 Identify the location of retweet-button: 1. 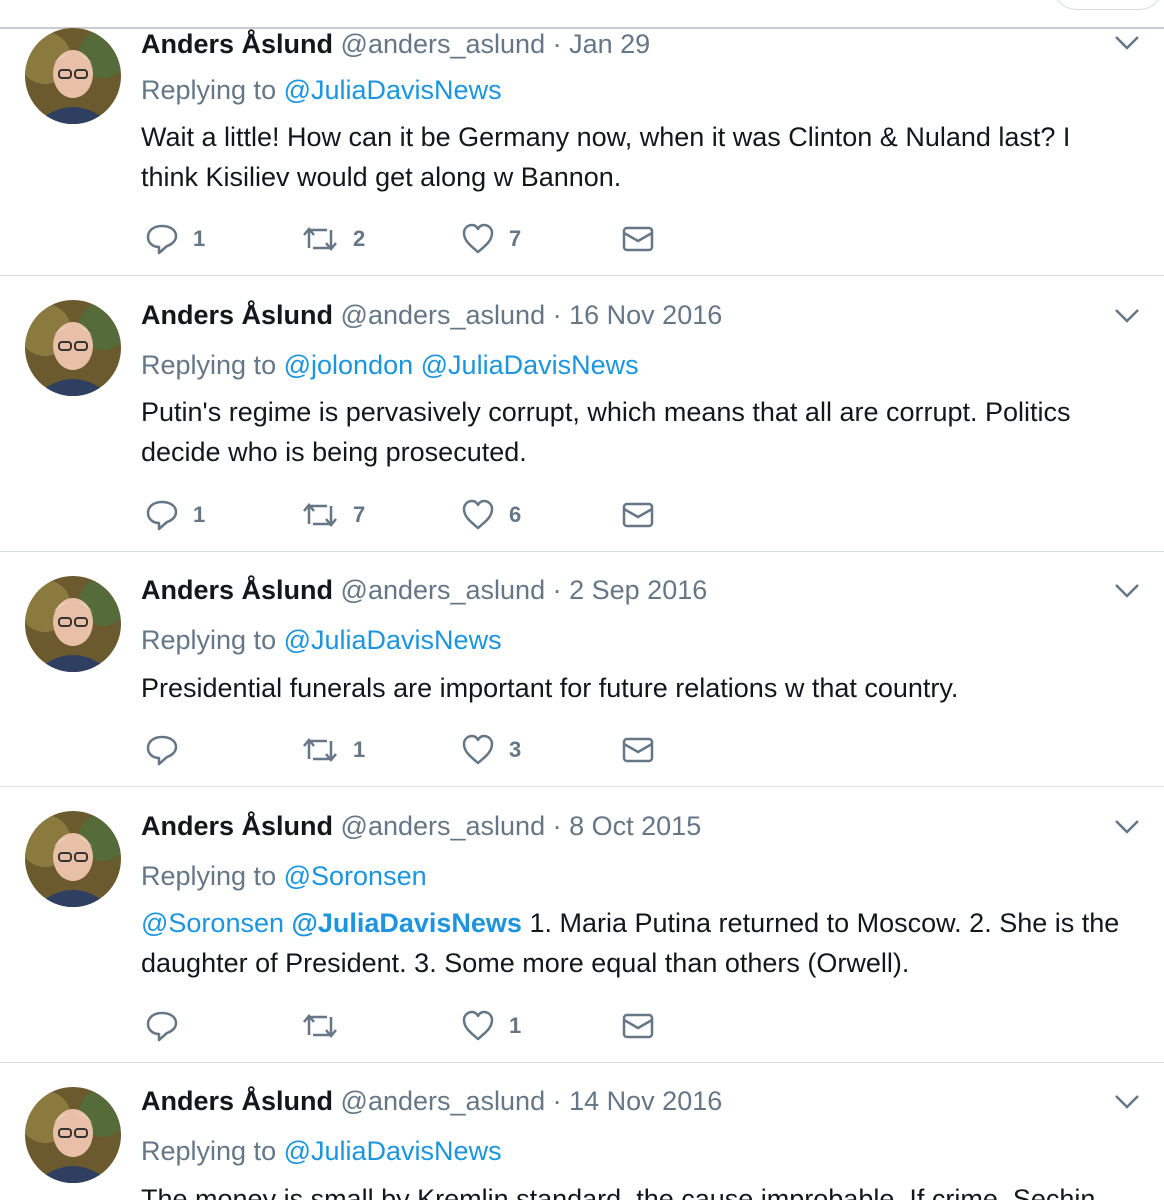
(333, 750).